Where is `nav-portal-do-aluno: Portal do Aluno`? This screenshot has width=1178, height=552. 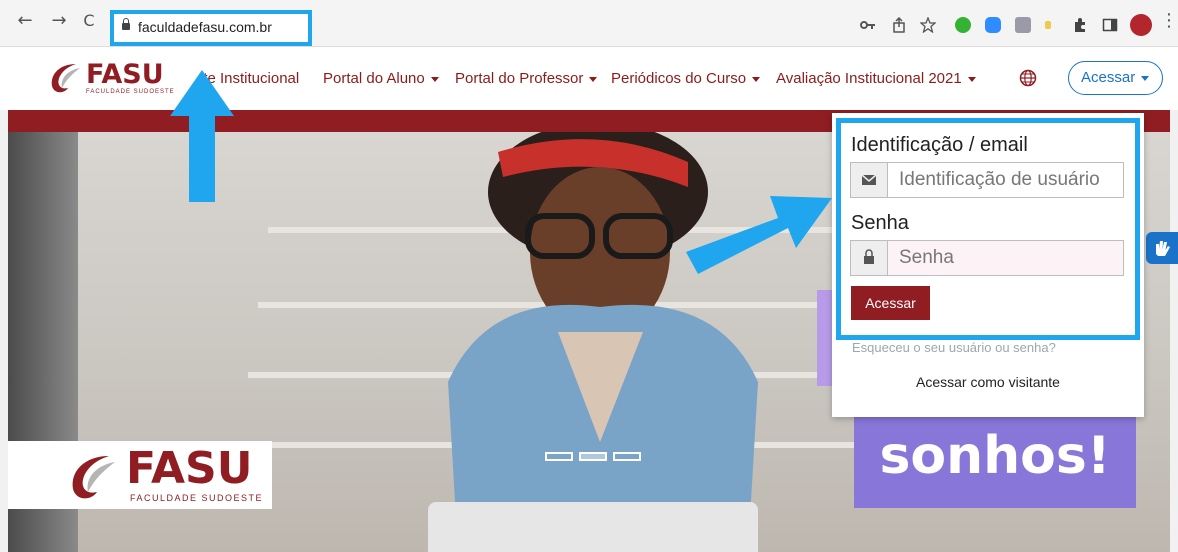
nav-portal-do-aluno: Portal do Aluno is located at coordinates (381, 78).